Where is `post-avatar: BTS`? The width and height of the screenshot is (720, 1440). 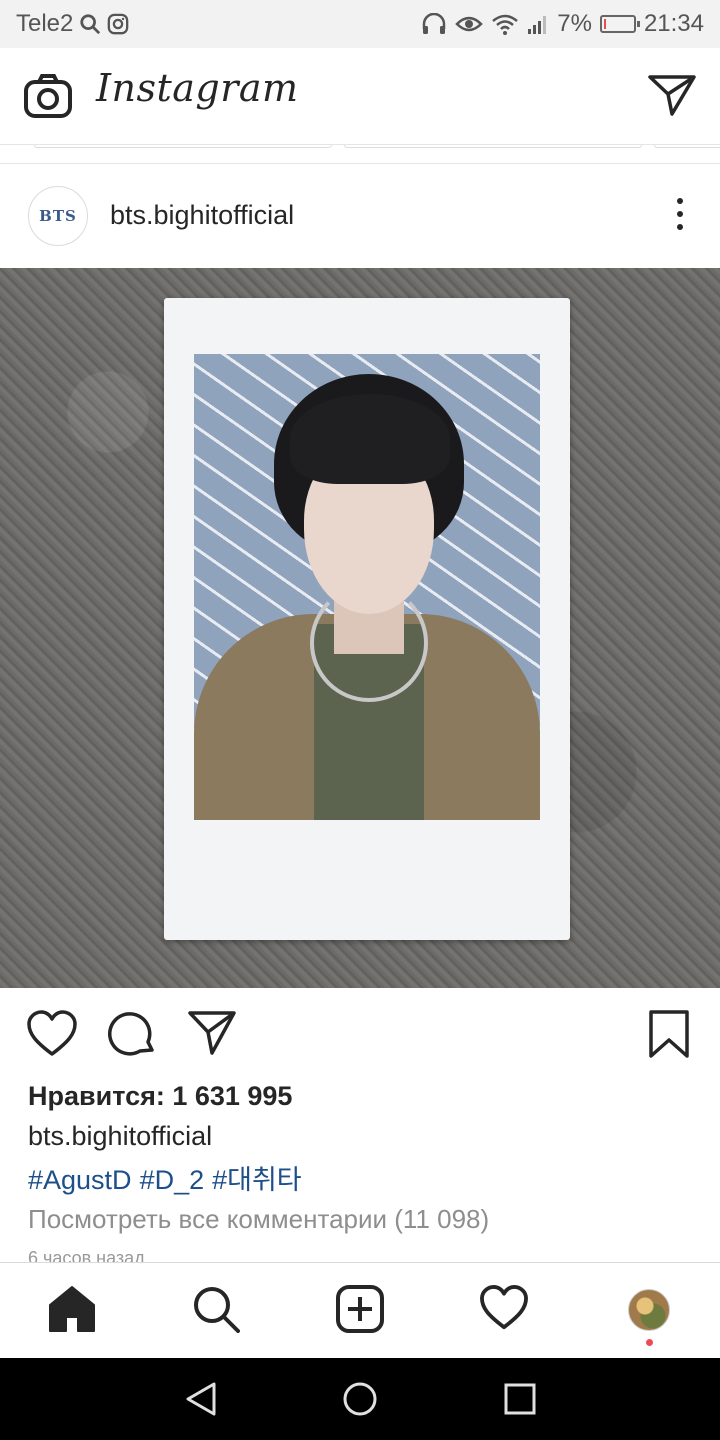 post-avatar: BTS is located at coordinates (58, 216).